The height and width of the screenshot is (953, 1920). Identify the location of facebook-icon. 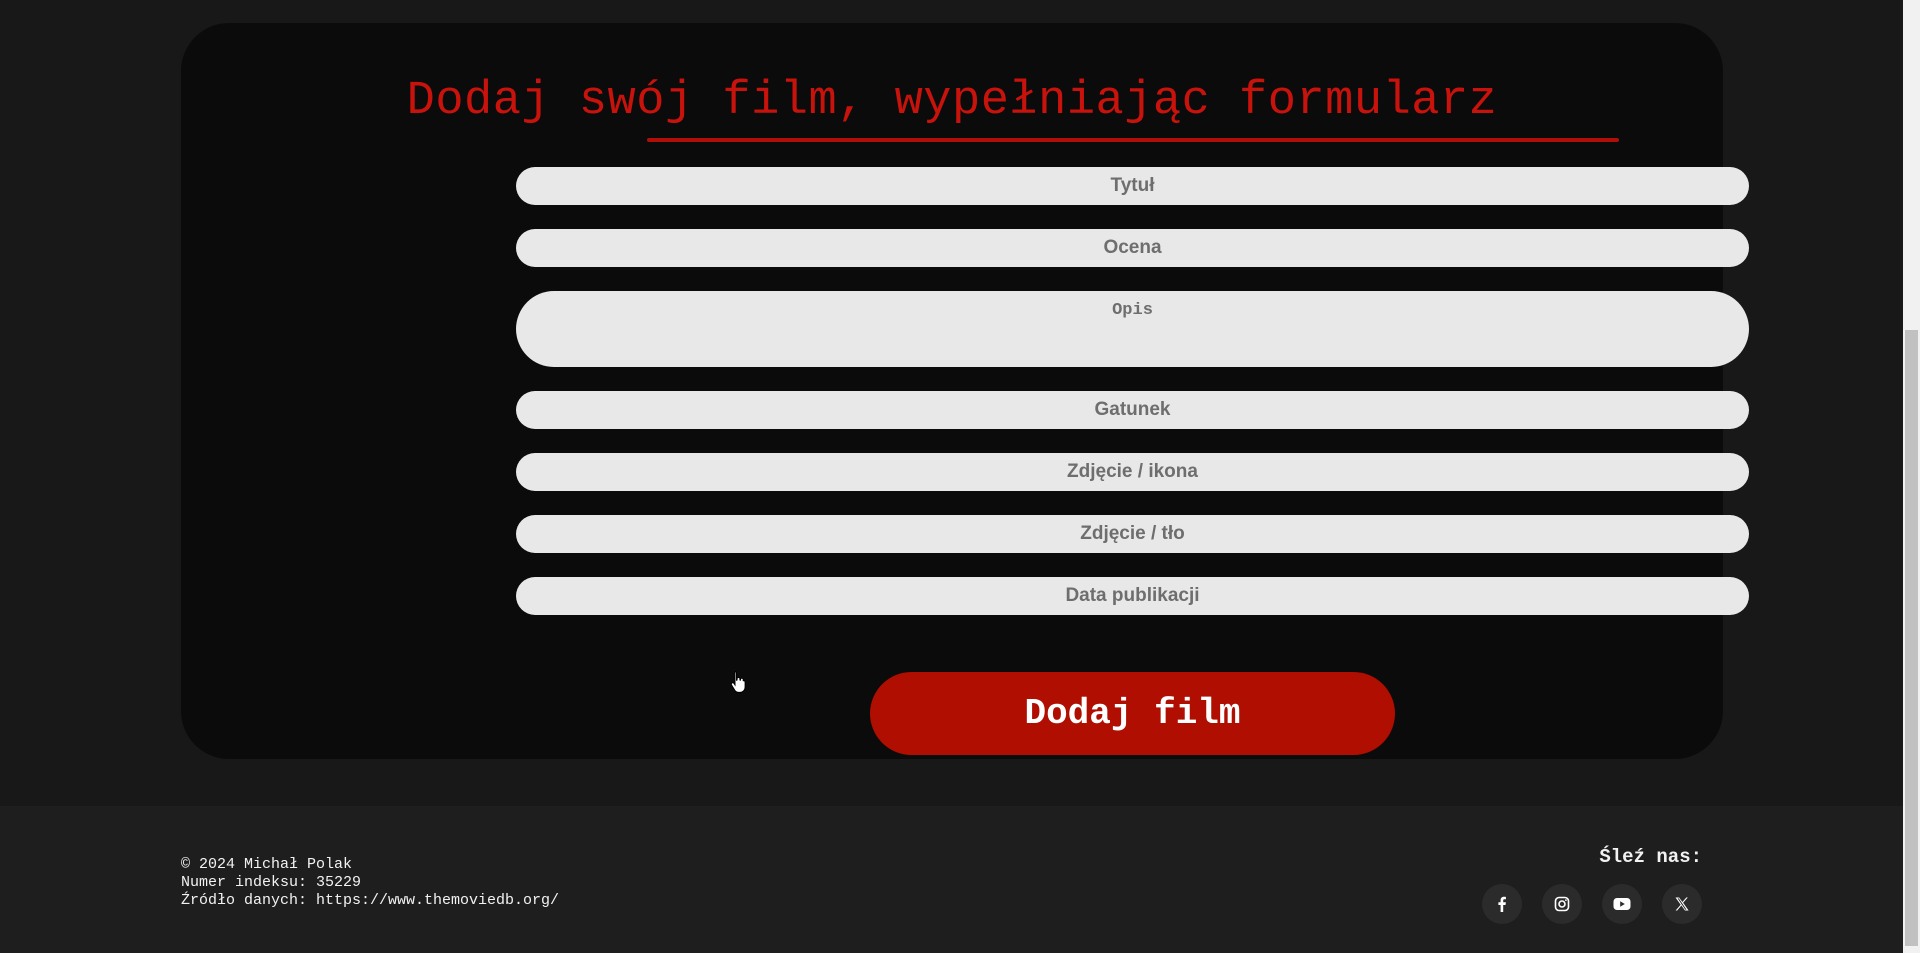
(1502, 904).